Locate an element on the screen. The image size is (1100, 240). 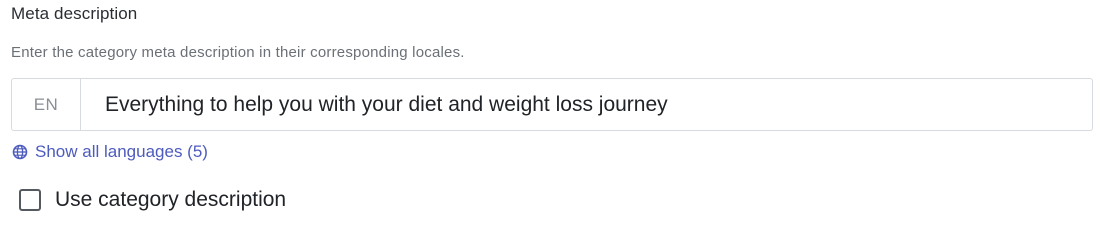
use-category-description-checkbox is located at coordinates (30, 200).